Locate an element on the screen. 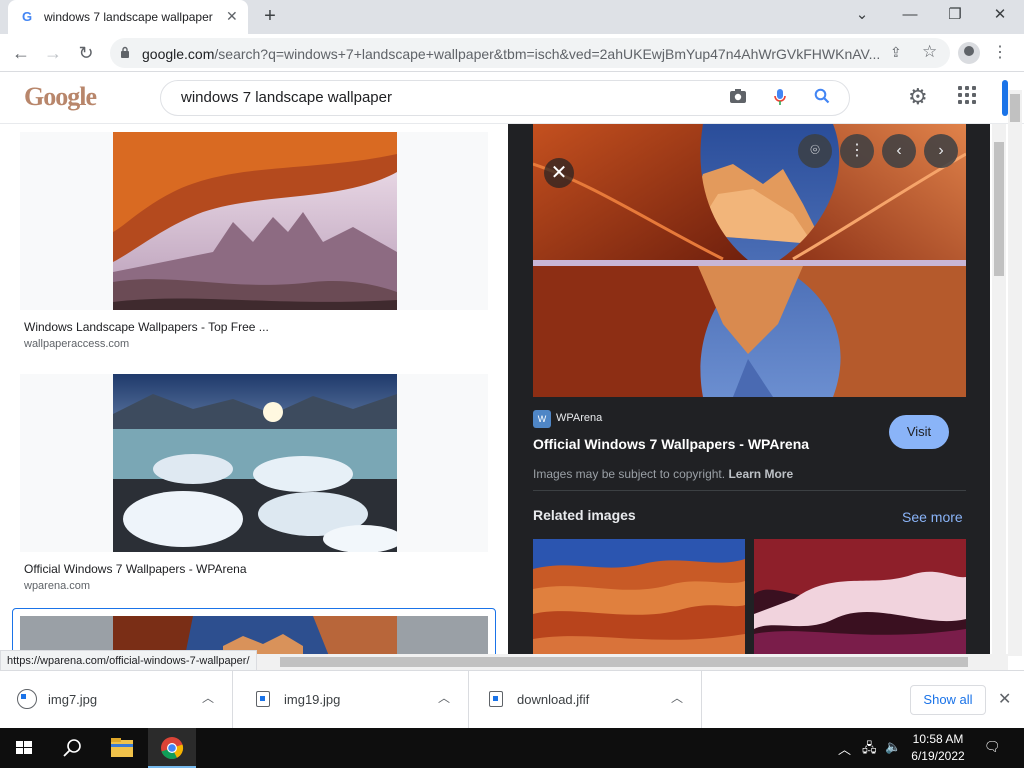  microphone-icon is located at coordinates (780, 99).